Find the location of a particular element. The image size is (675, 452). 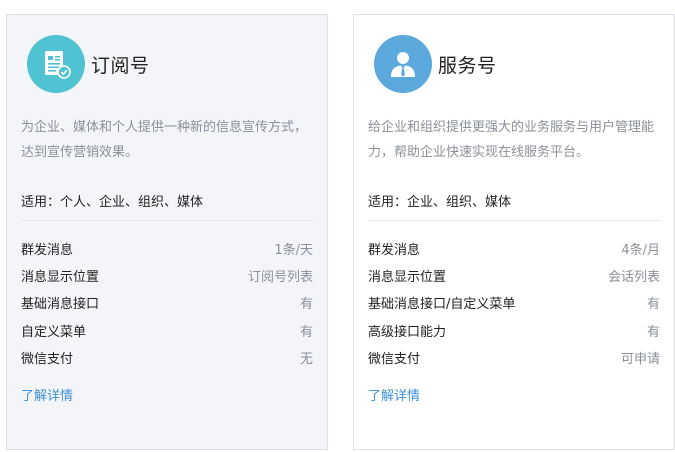

feature-value: 无 is located at coordinates (306, 359).